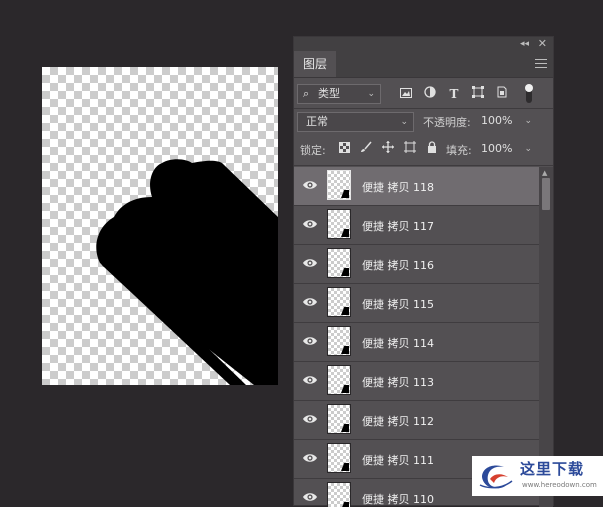 This screenshot has height=507, width=603. What do you see at coordinates (398, 460) in the screenshot?
I see `layer-name: 便捷 拷贝 111` at bounding box center [398, 460].